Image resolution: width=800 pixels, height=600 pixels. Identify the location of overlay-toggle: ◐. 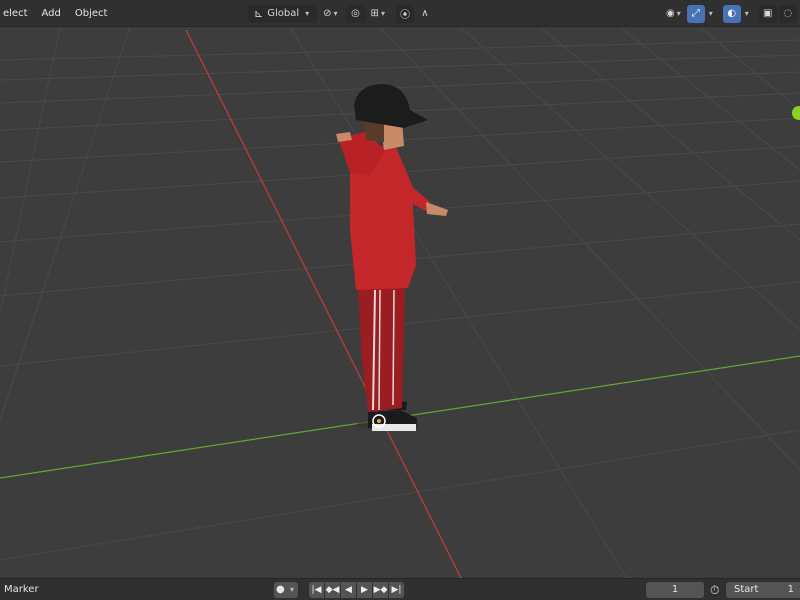
(731, 13).